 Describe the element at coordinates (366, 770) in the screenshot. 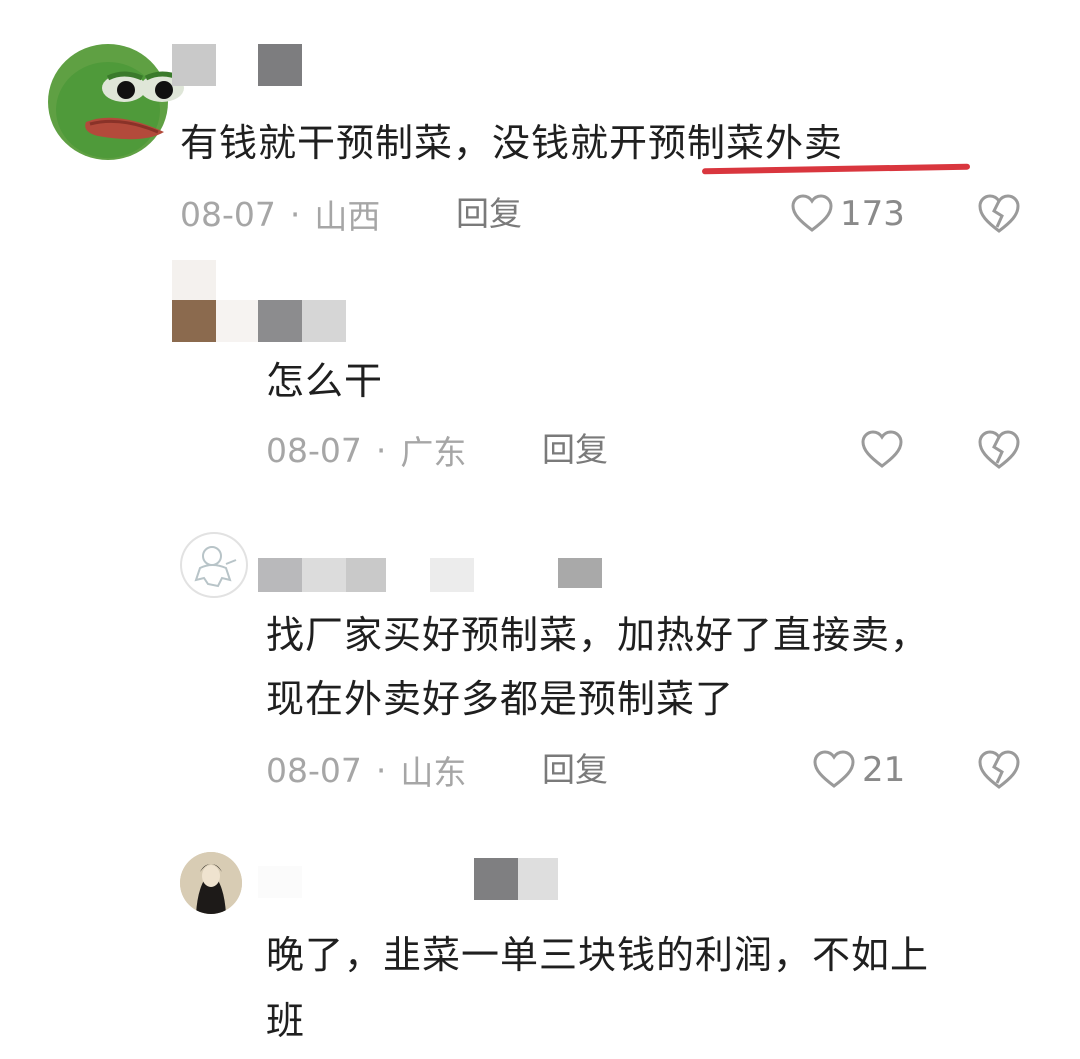

I see `comment-meta: 08-07 · 山东` at that location.